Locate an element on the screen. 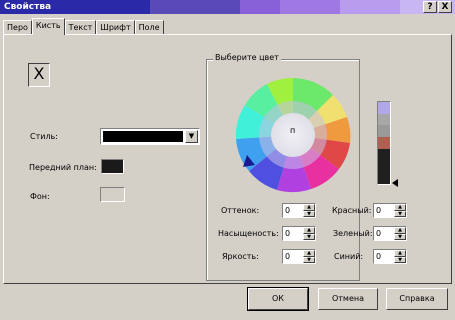  chevron-down-icon: ▼ is located at coordinates (191, 136).